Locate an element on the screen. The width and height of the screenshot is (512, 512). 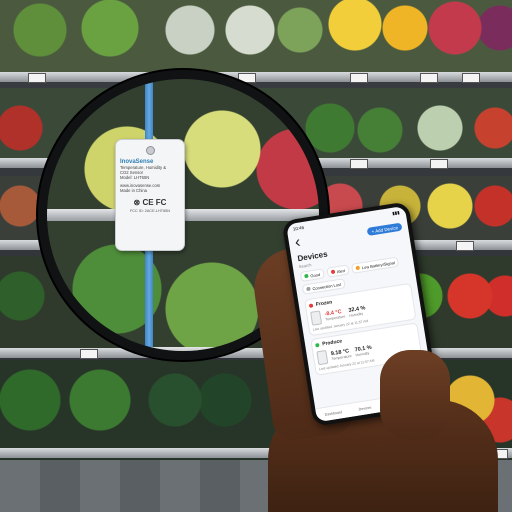
filter-chip-good: Good is located at coordinates (312, 275).